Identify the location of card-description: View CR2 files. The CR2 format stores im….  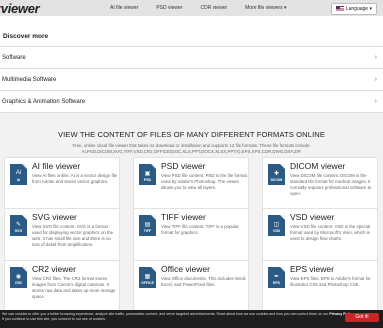
(74, 287).